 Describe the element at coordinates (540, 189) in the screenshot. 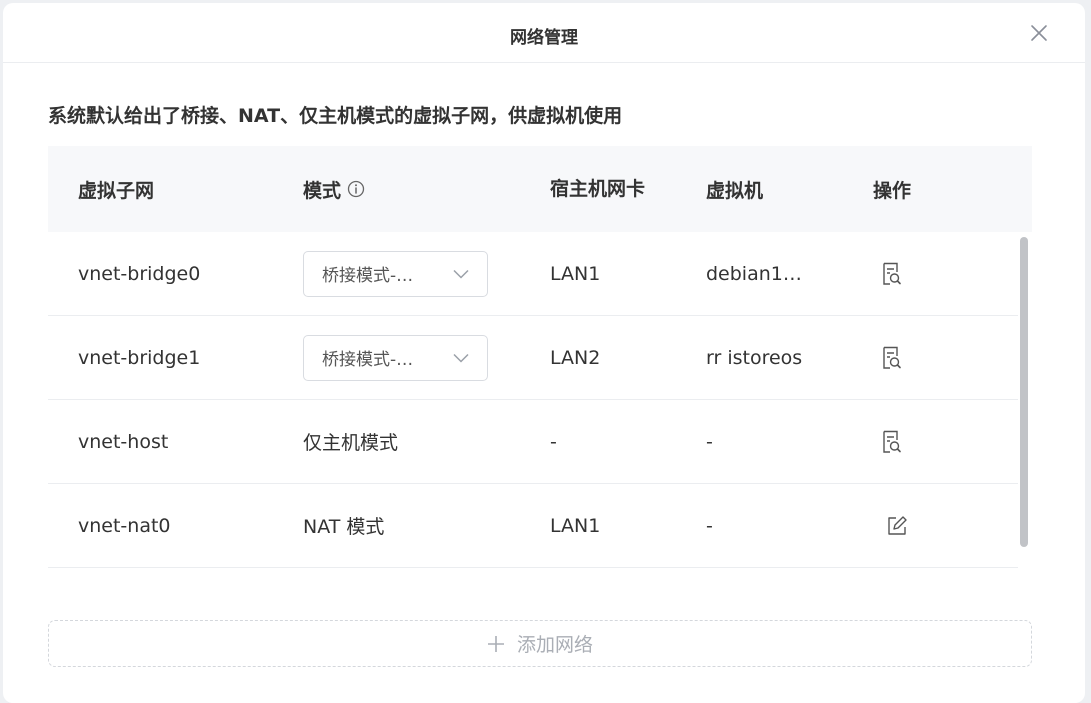

I see `table-header: 虚拟子网 模式 宿主机网卡 虚拟机 操作` at that location.